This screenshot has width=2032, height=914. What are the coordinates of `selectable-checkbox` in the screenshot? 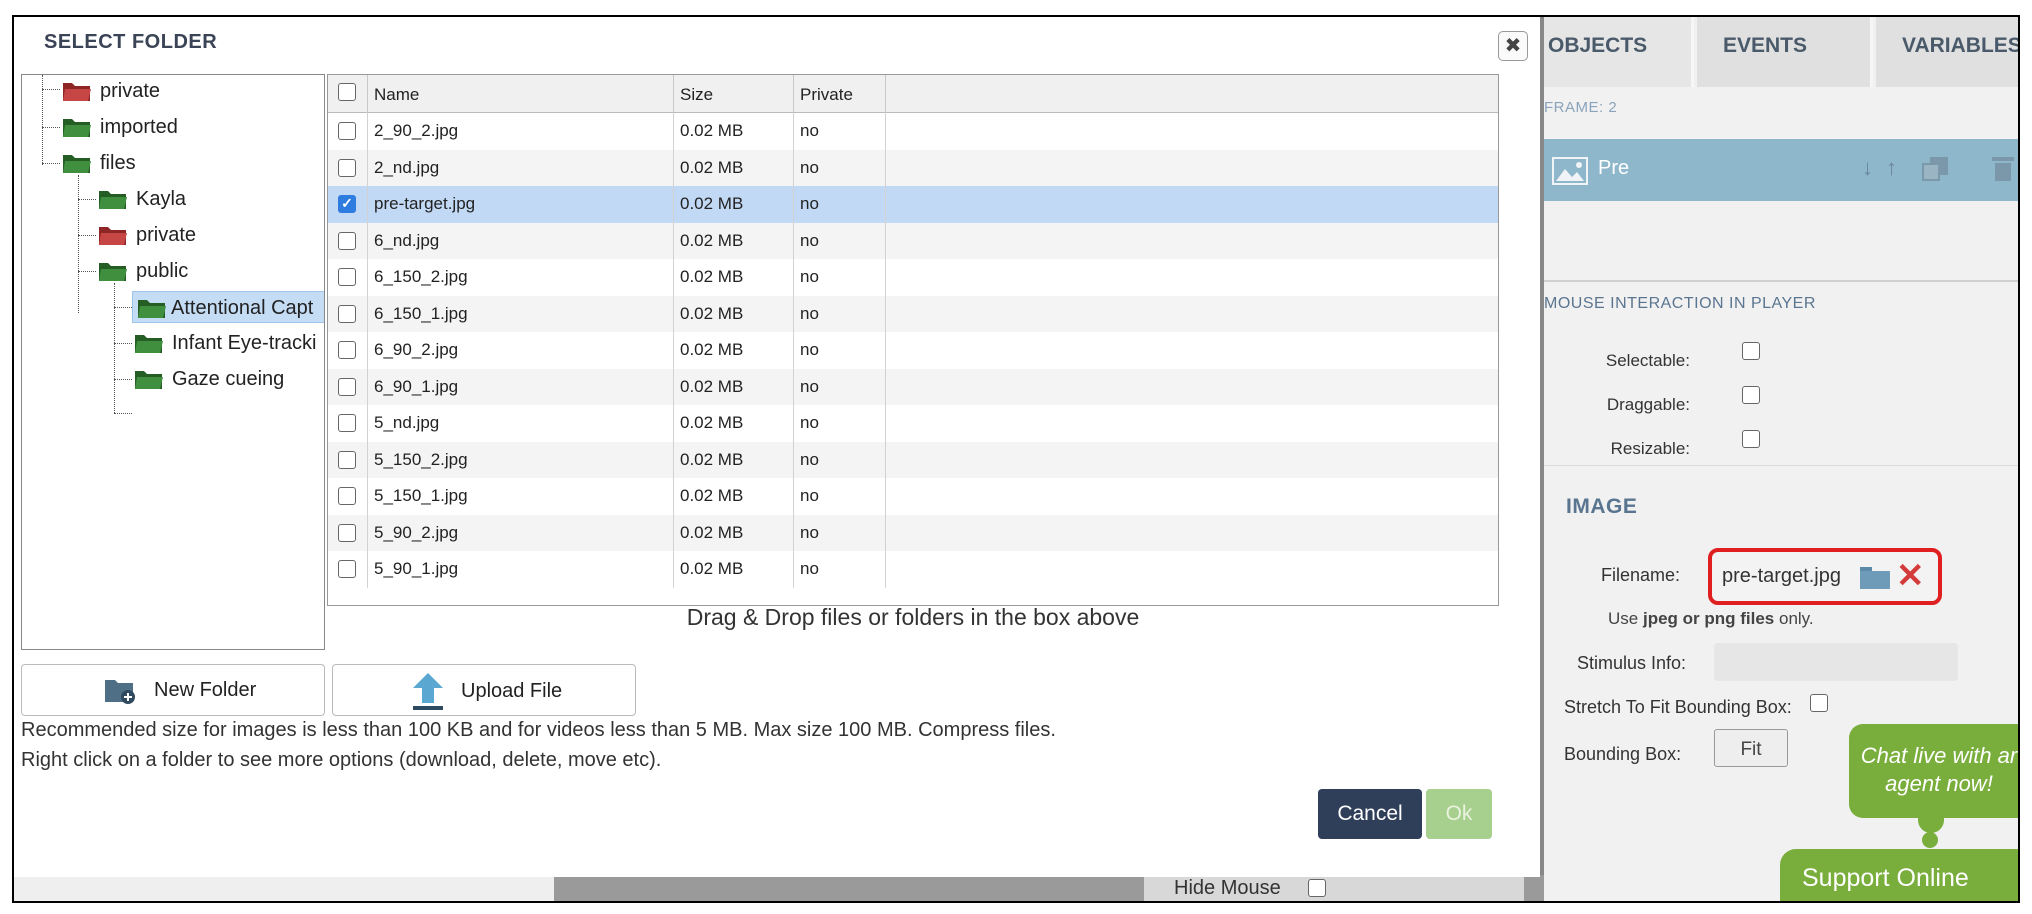 It's located at (1751, 351).